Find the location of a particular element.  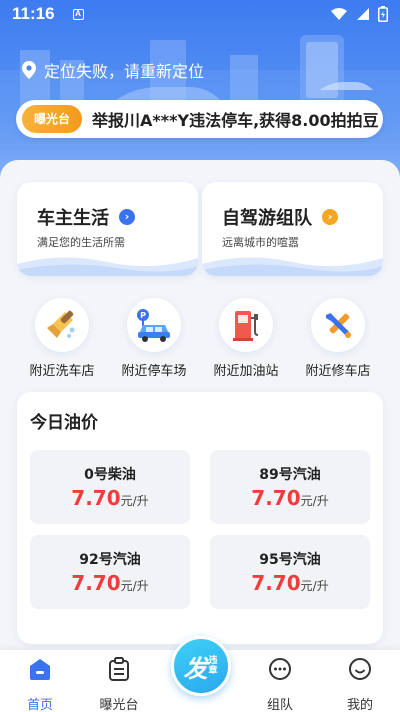

oil-price-item: 95号汽油 7.70元/升 is located at coordinates (290, 572).